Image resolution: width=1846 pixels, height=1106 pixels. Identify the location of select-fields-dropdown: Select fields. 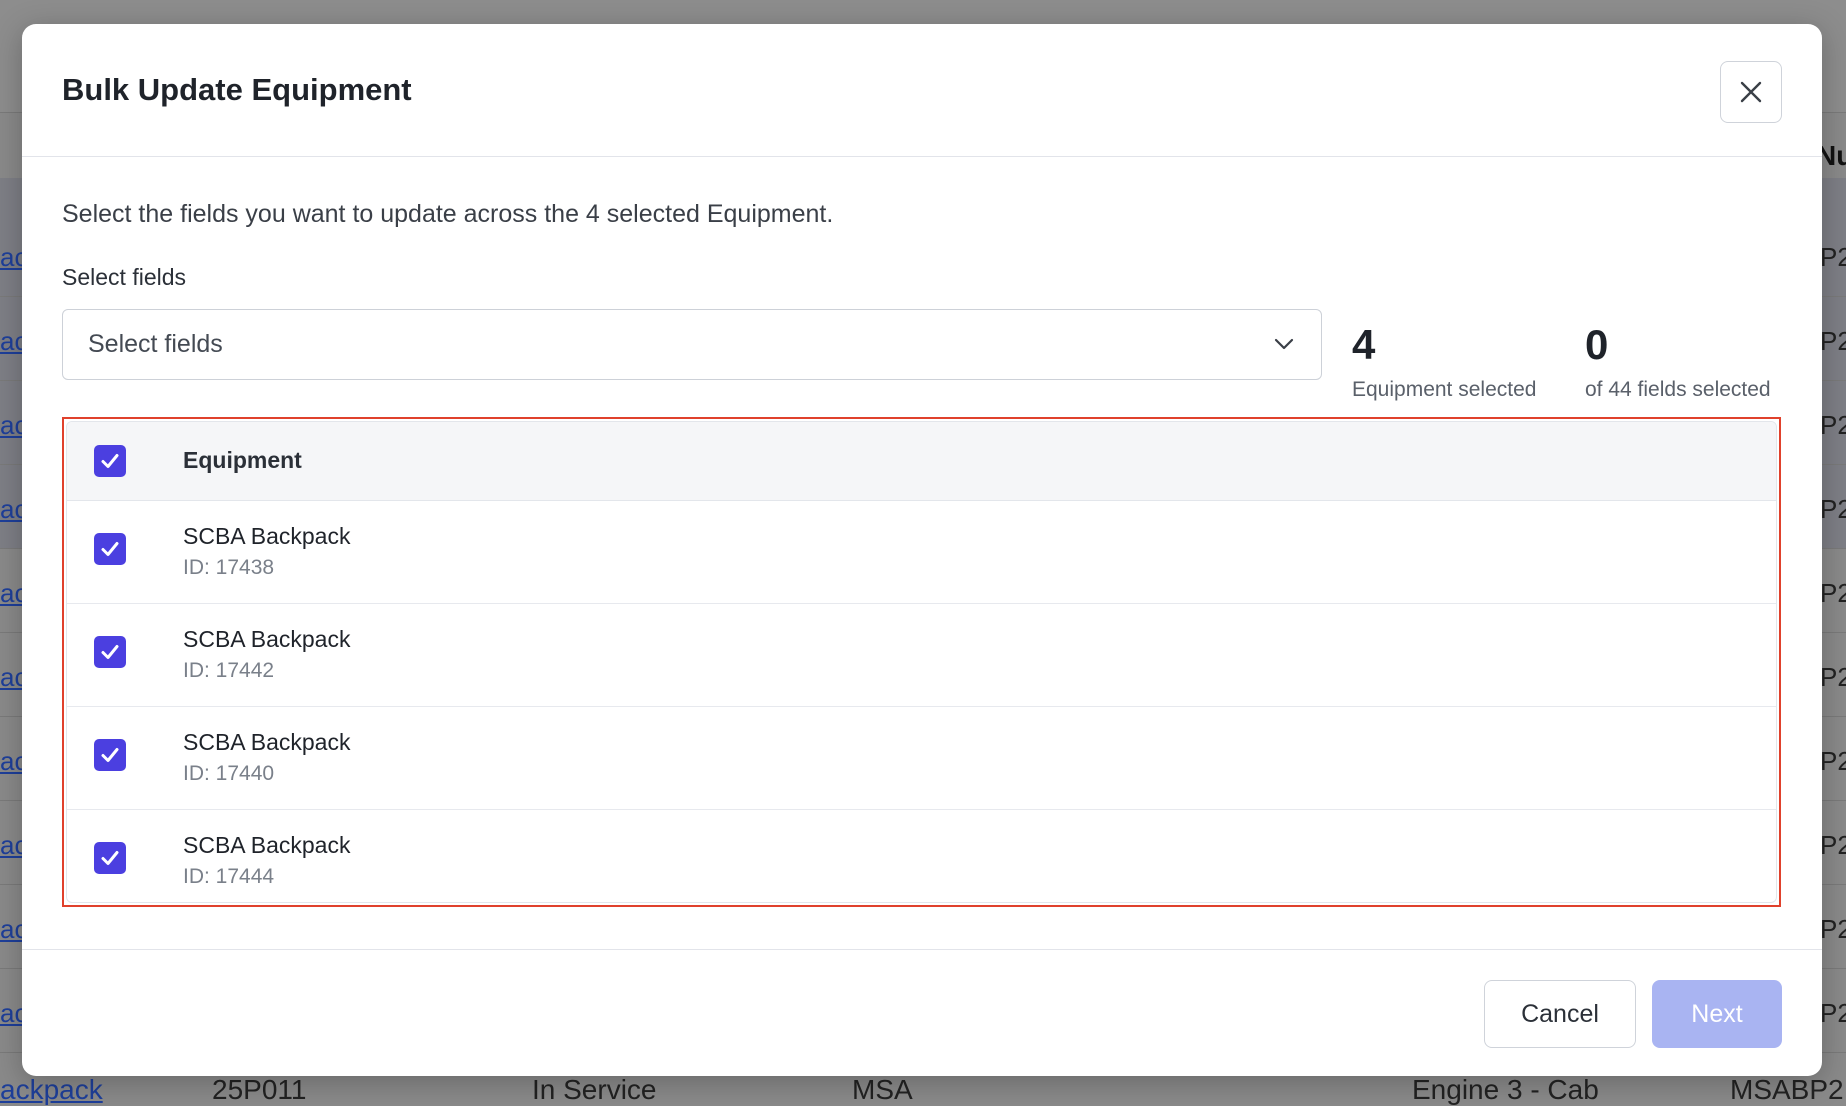
(692, 344).